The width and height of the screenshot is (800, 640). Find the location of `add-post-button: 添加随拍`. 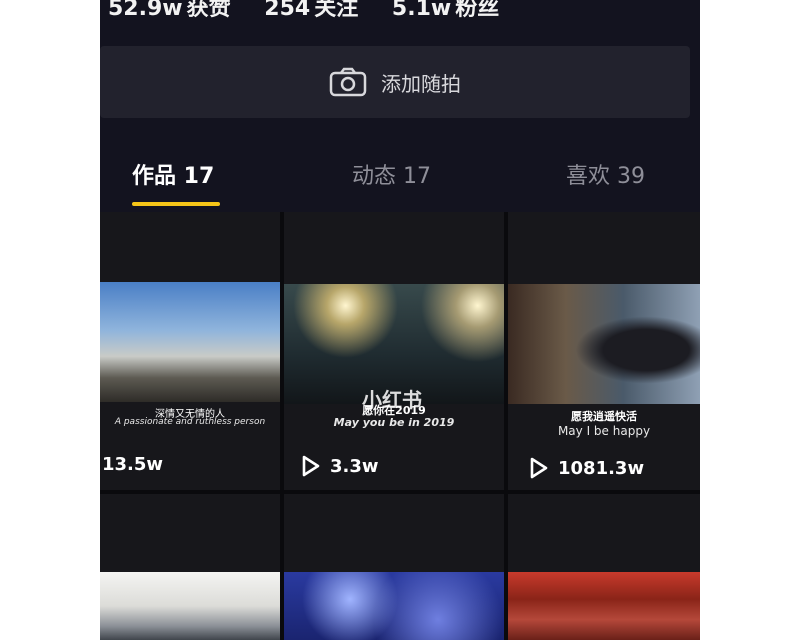

add-post-button: 添加随拍 is located at coordinates (395, 82).